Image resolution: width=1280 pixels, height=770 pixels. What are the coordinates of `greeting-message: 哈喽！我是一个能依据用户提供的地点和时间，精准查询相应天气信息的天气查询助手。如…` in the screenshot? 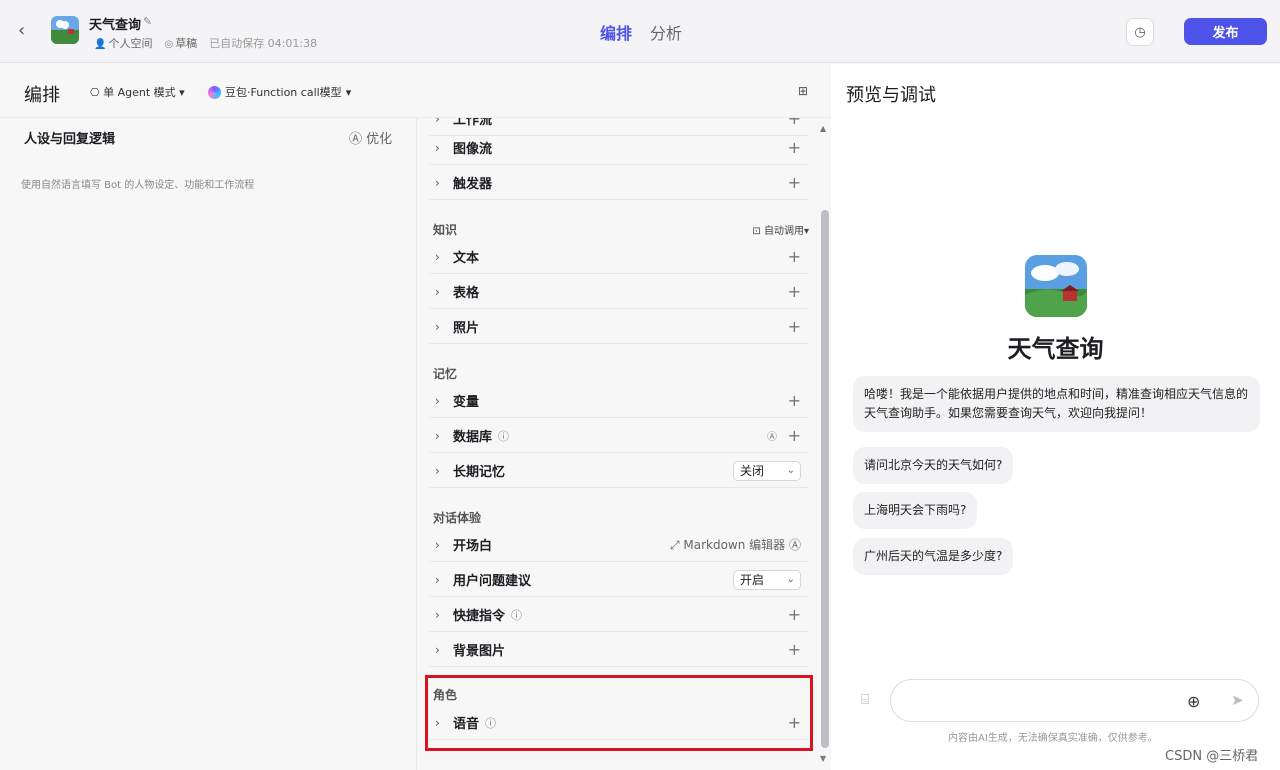 It's located at (1056, 404).